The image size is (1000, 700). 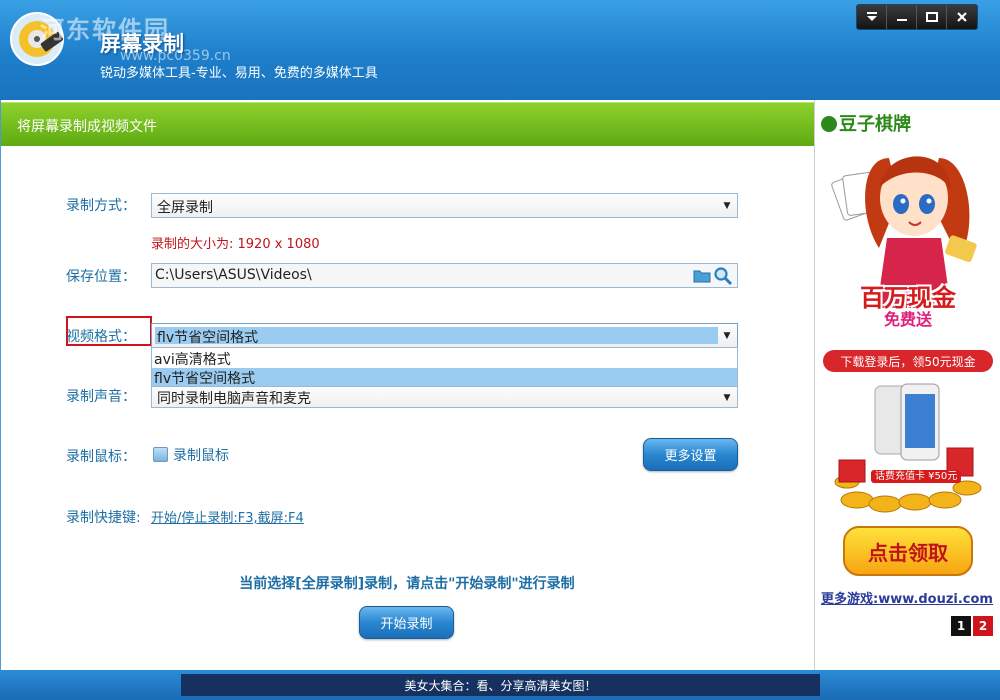 I want to click on window-controls, so click(x=917, y=17).